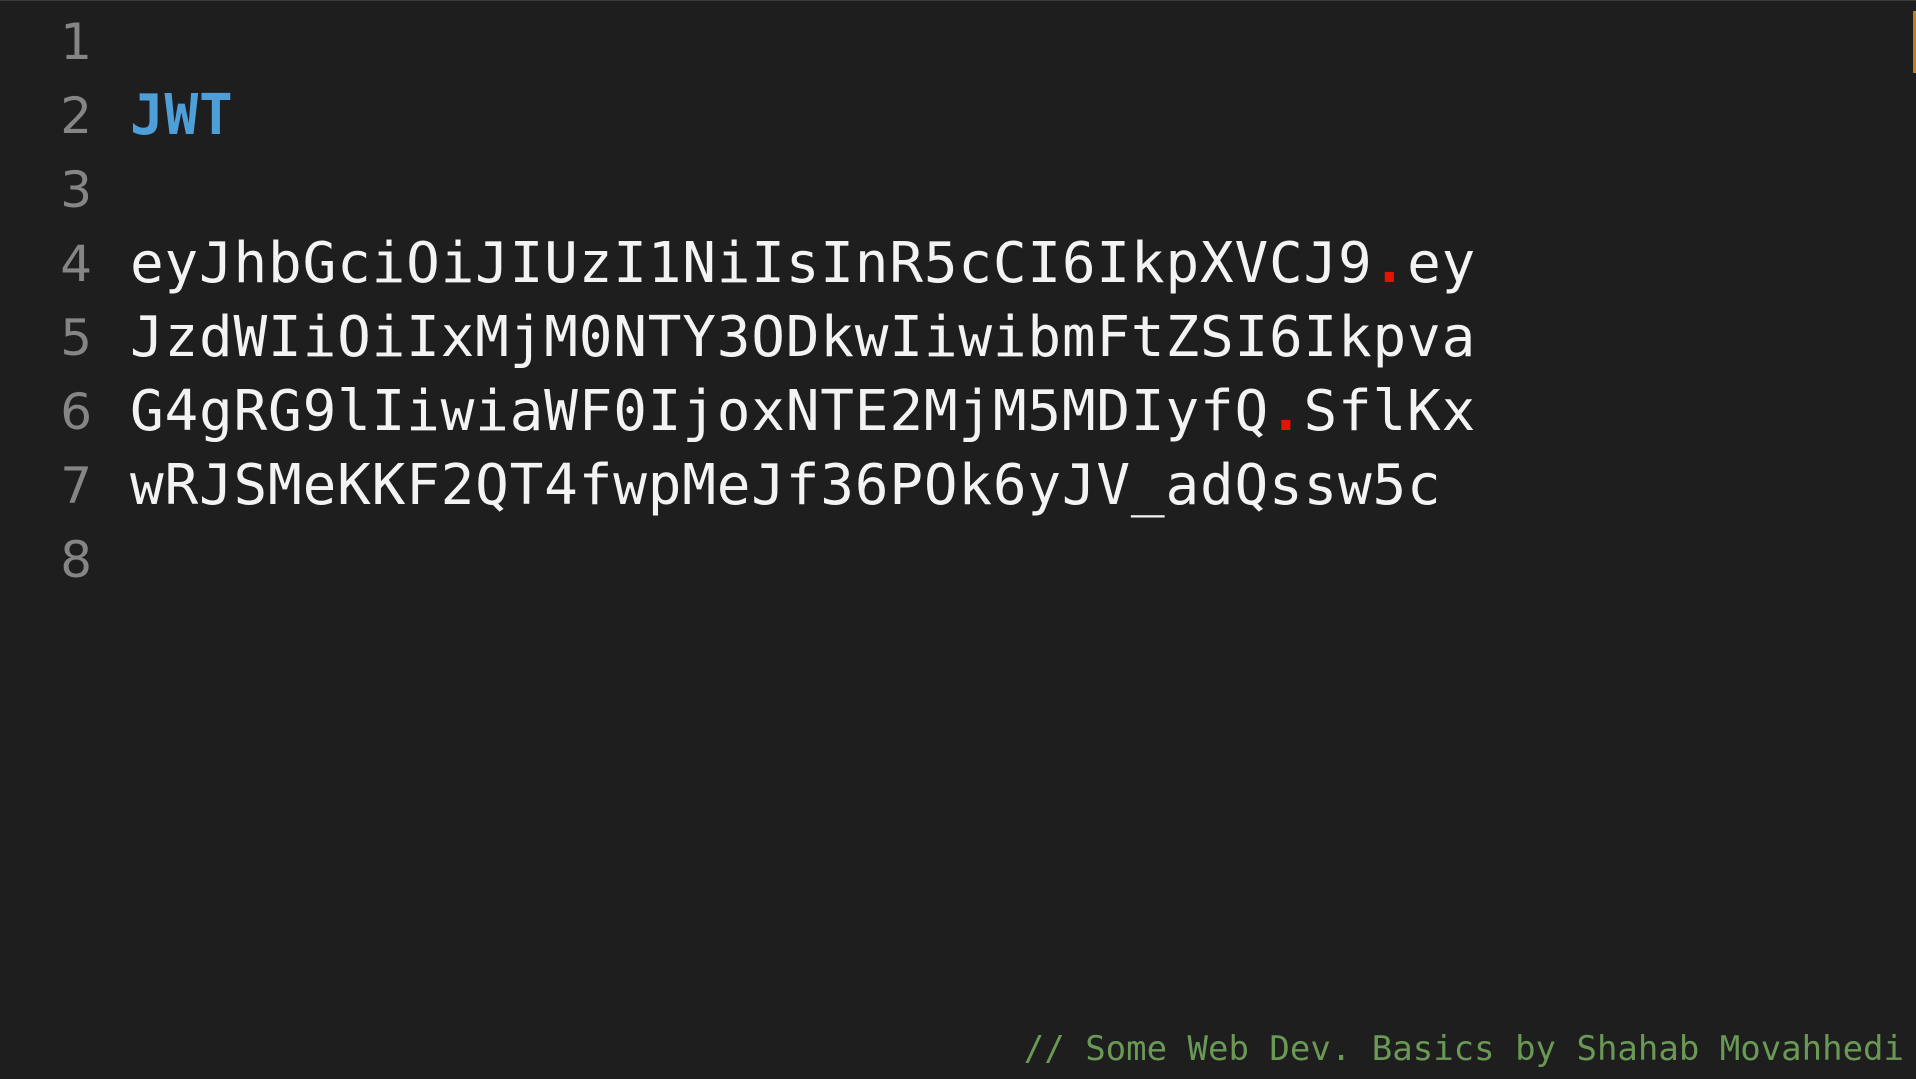  What do you see at coordinates (116, 116) in the screenshot?
I see `editor-line-2: 2 JWT` at bounding box center [116, 116].